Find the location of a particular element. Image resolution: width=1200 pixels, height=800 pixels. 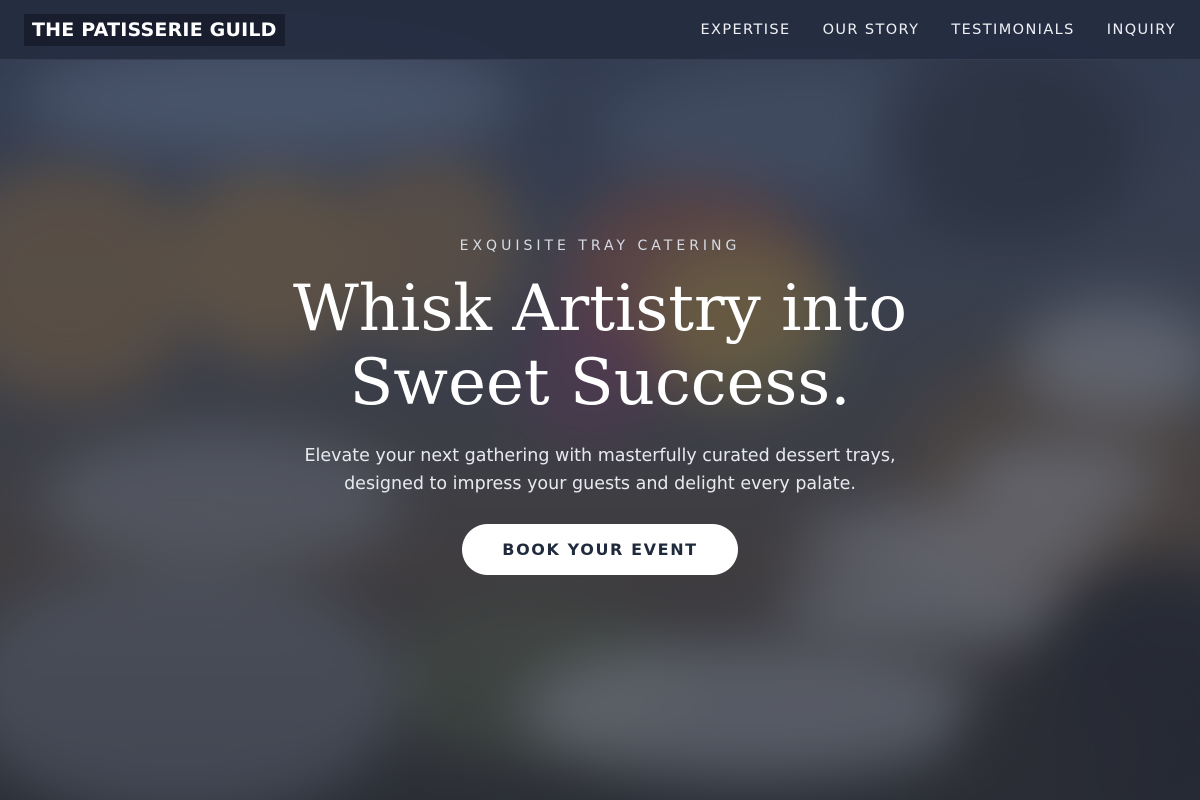

hero-eyebrow: EXQUISITE TRAY CATERING is located at coordinates (600, 246).